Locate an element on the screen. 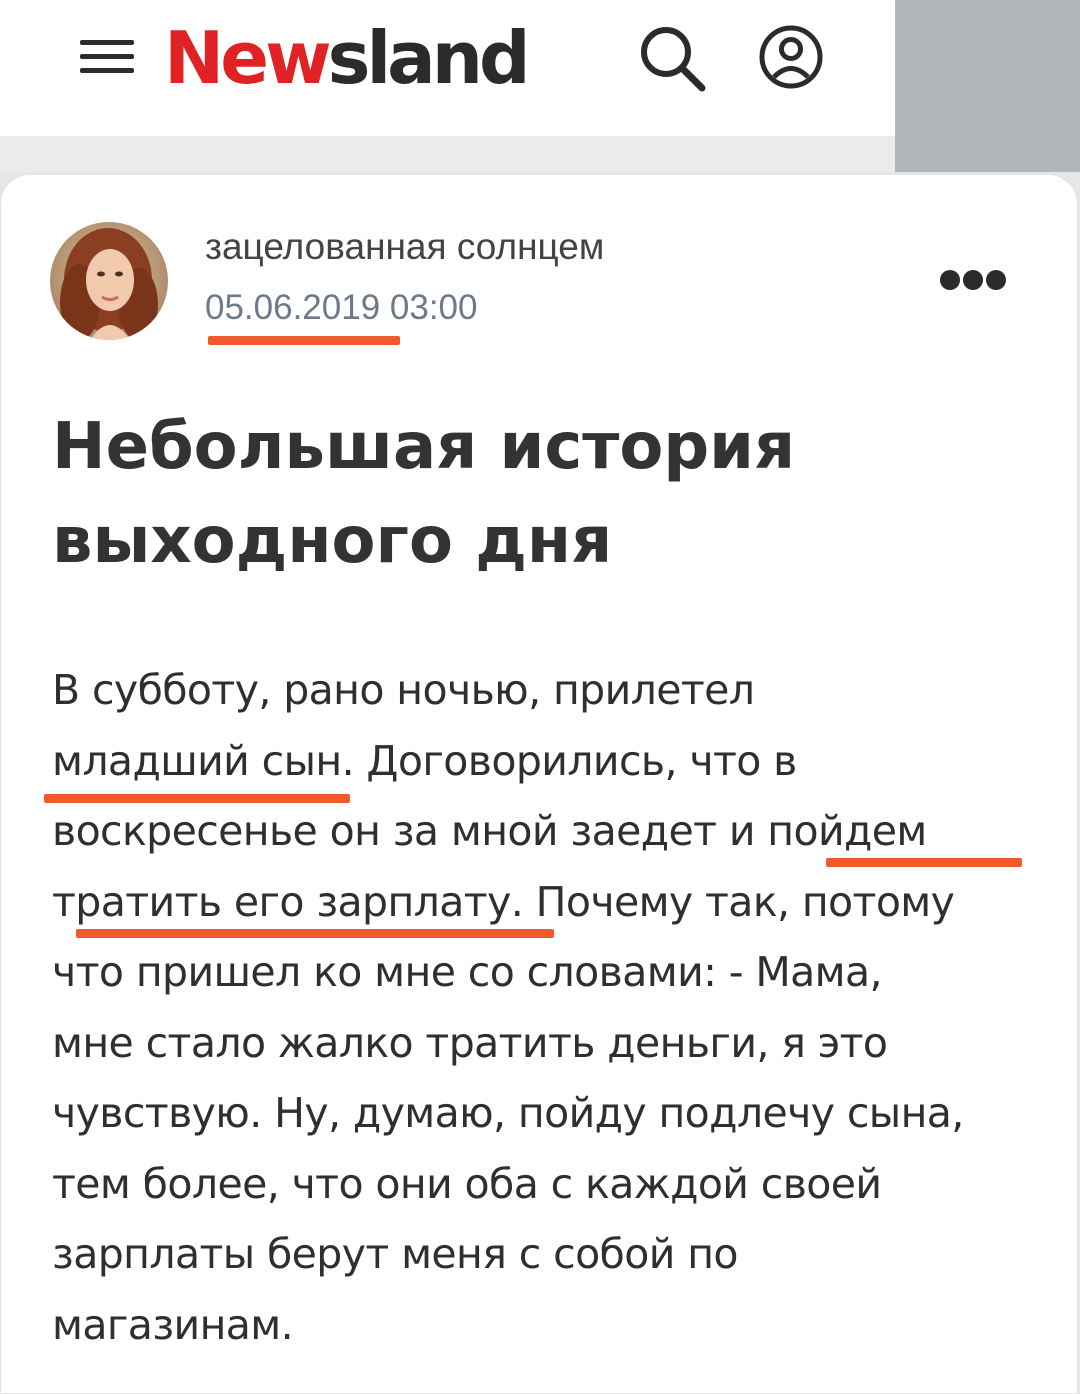 Image resolution: width=1080 pixels, height=1394 pixels. logo-text-dark: sland is located at coordinates (429, 58).